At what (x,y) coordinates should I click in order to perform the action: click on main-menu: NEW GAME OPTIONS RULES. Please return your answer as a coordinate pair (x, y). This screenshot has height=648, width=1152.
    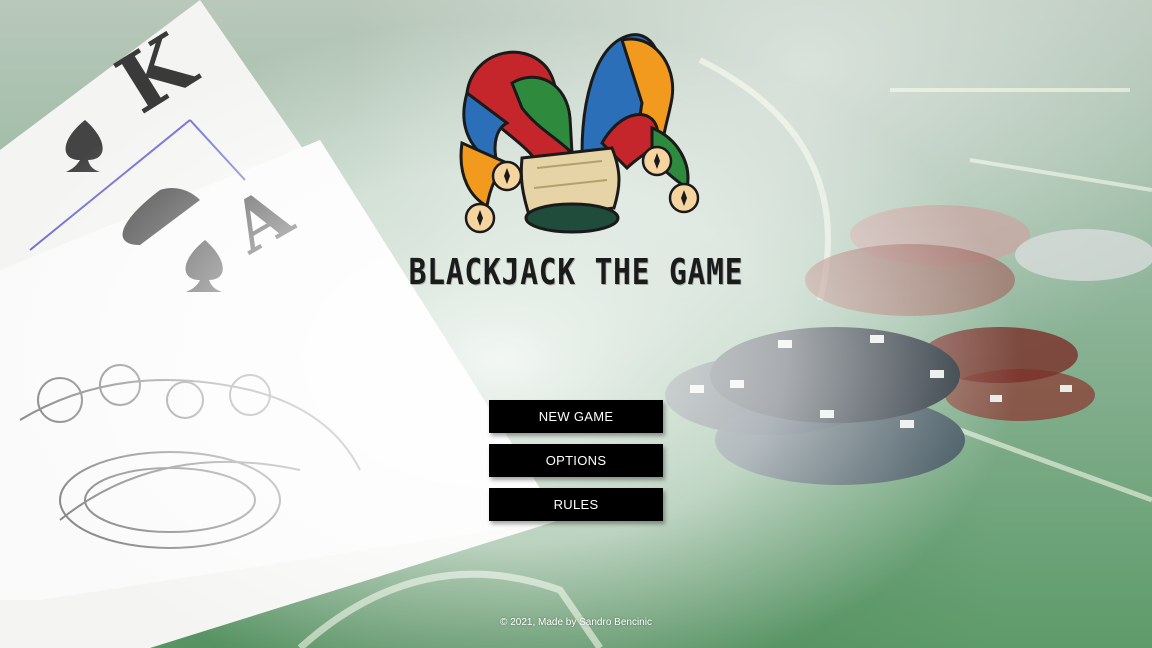
    Looking at the image, I should click on (576, 466).